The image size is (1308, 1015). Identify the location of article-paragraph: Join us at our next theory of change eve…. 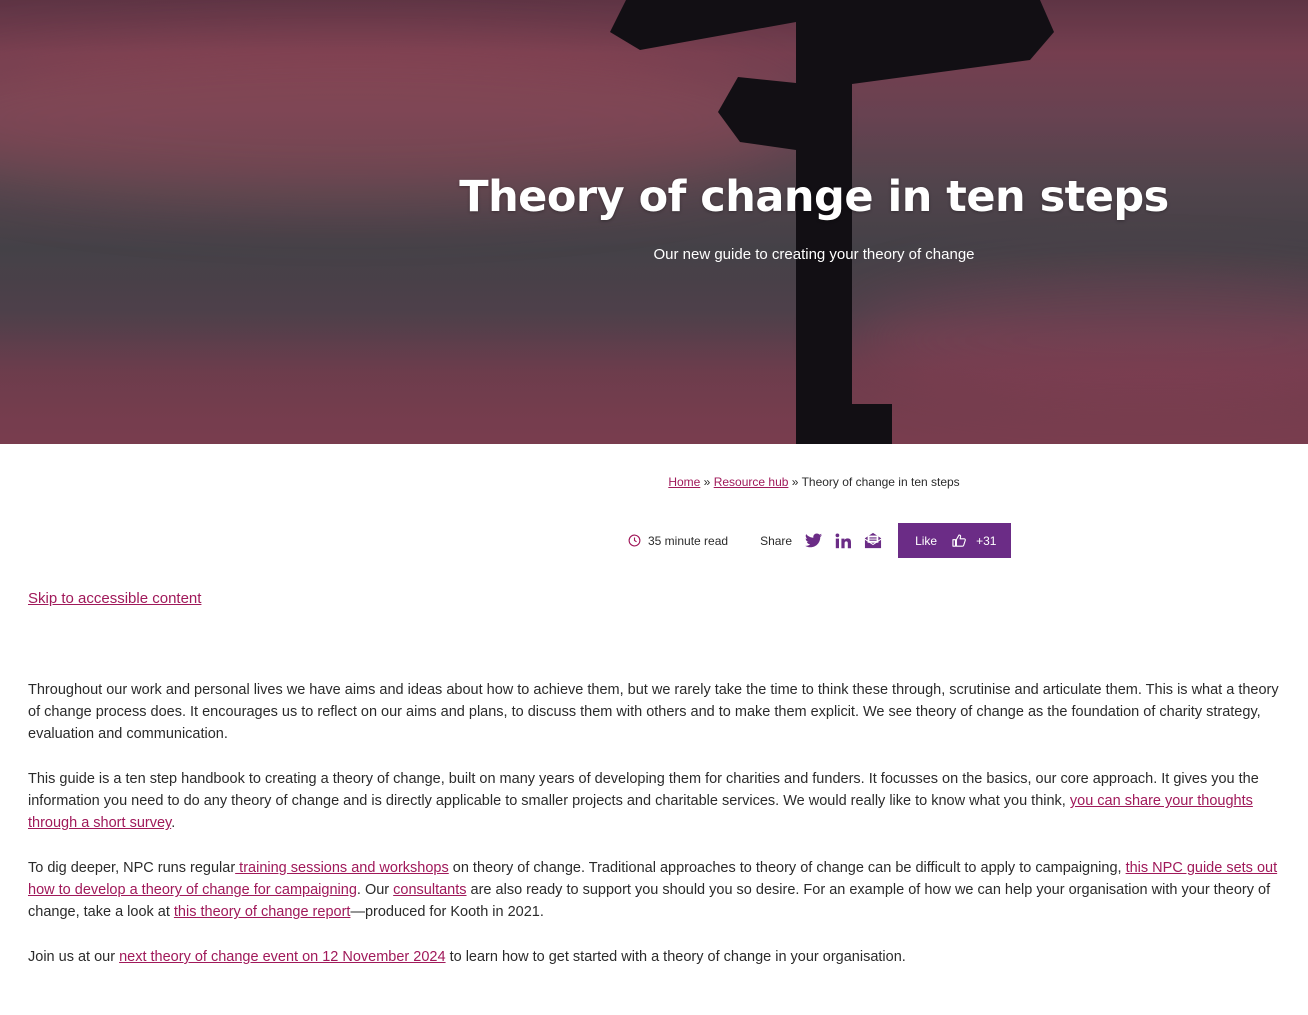
(654, 957).